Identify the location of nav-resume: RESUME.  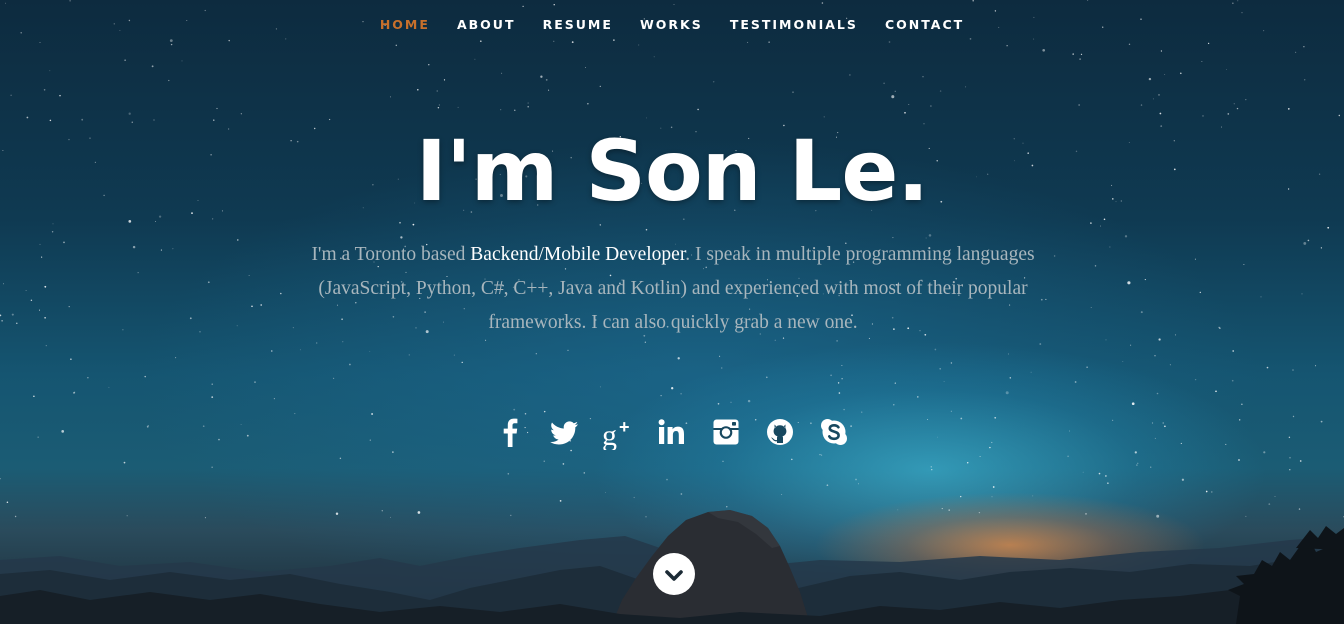
(578, 24).